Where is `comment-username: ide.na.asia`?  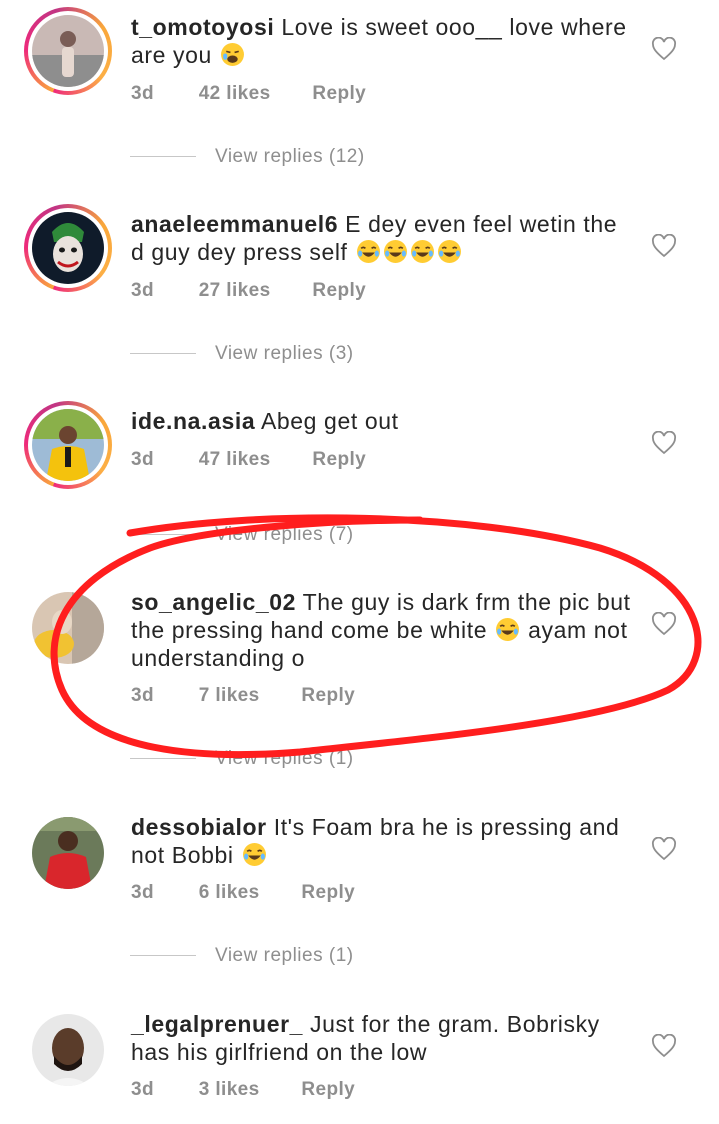
comment-username: ide.na.asia is located at coordinates (193, 421).